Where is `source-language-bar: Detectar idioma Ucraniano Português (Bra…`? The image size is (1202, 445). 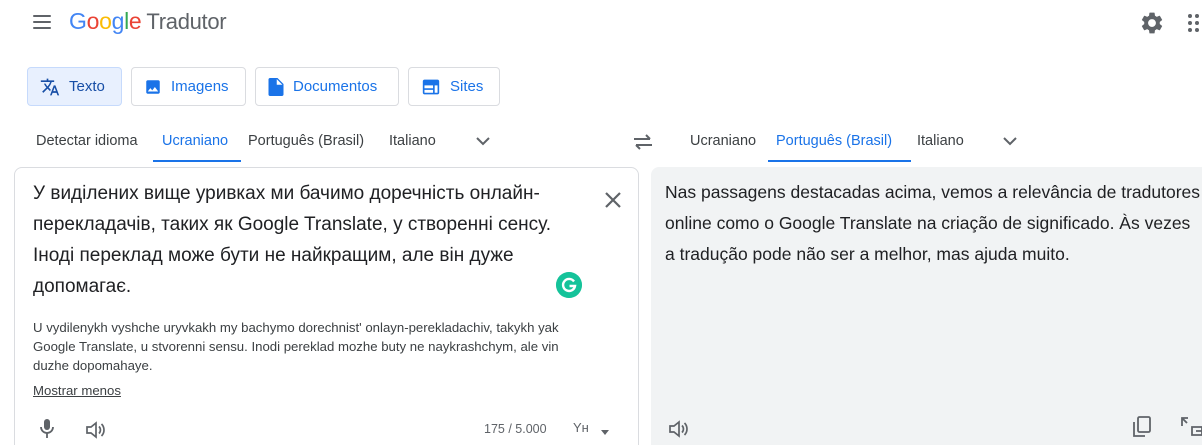 source-language-bar: Detectar idioma Ucraniano Português (Bra… is located at coordinates (310, 142).